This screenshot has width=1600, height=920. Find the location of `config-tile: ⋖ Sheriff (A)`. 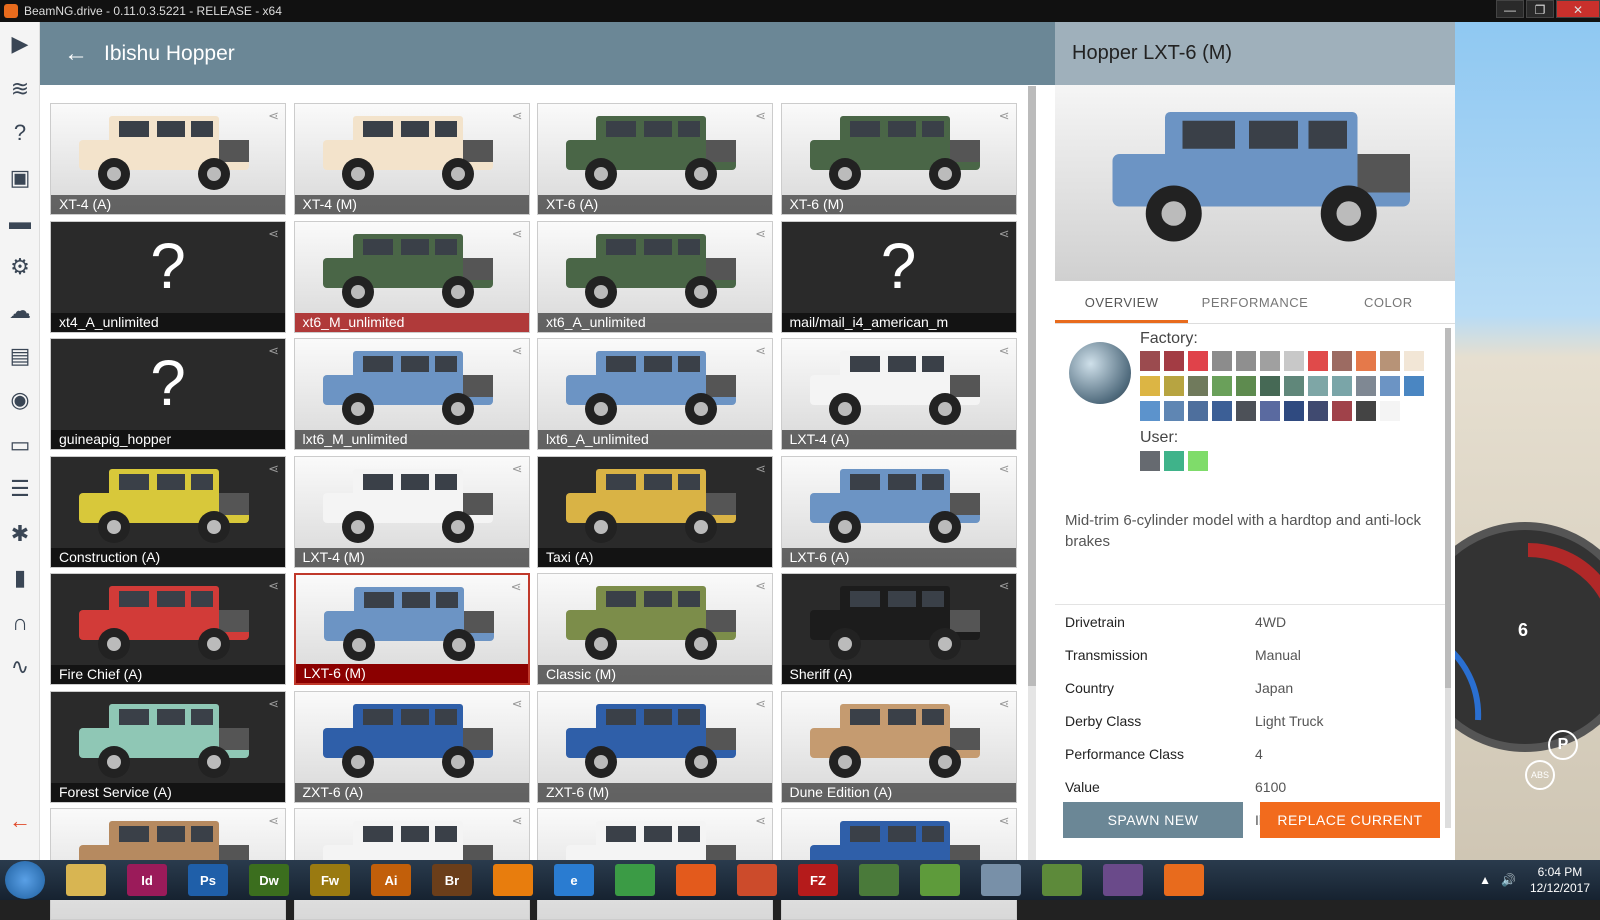

config-tile: ⋖ Sheriff (A) is located at coordinates (898, 629).